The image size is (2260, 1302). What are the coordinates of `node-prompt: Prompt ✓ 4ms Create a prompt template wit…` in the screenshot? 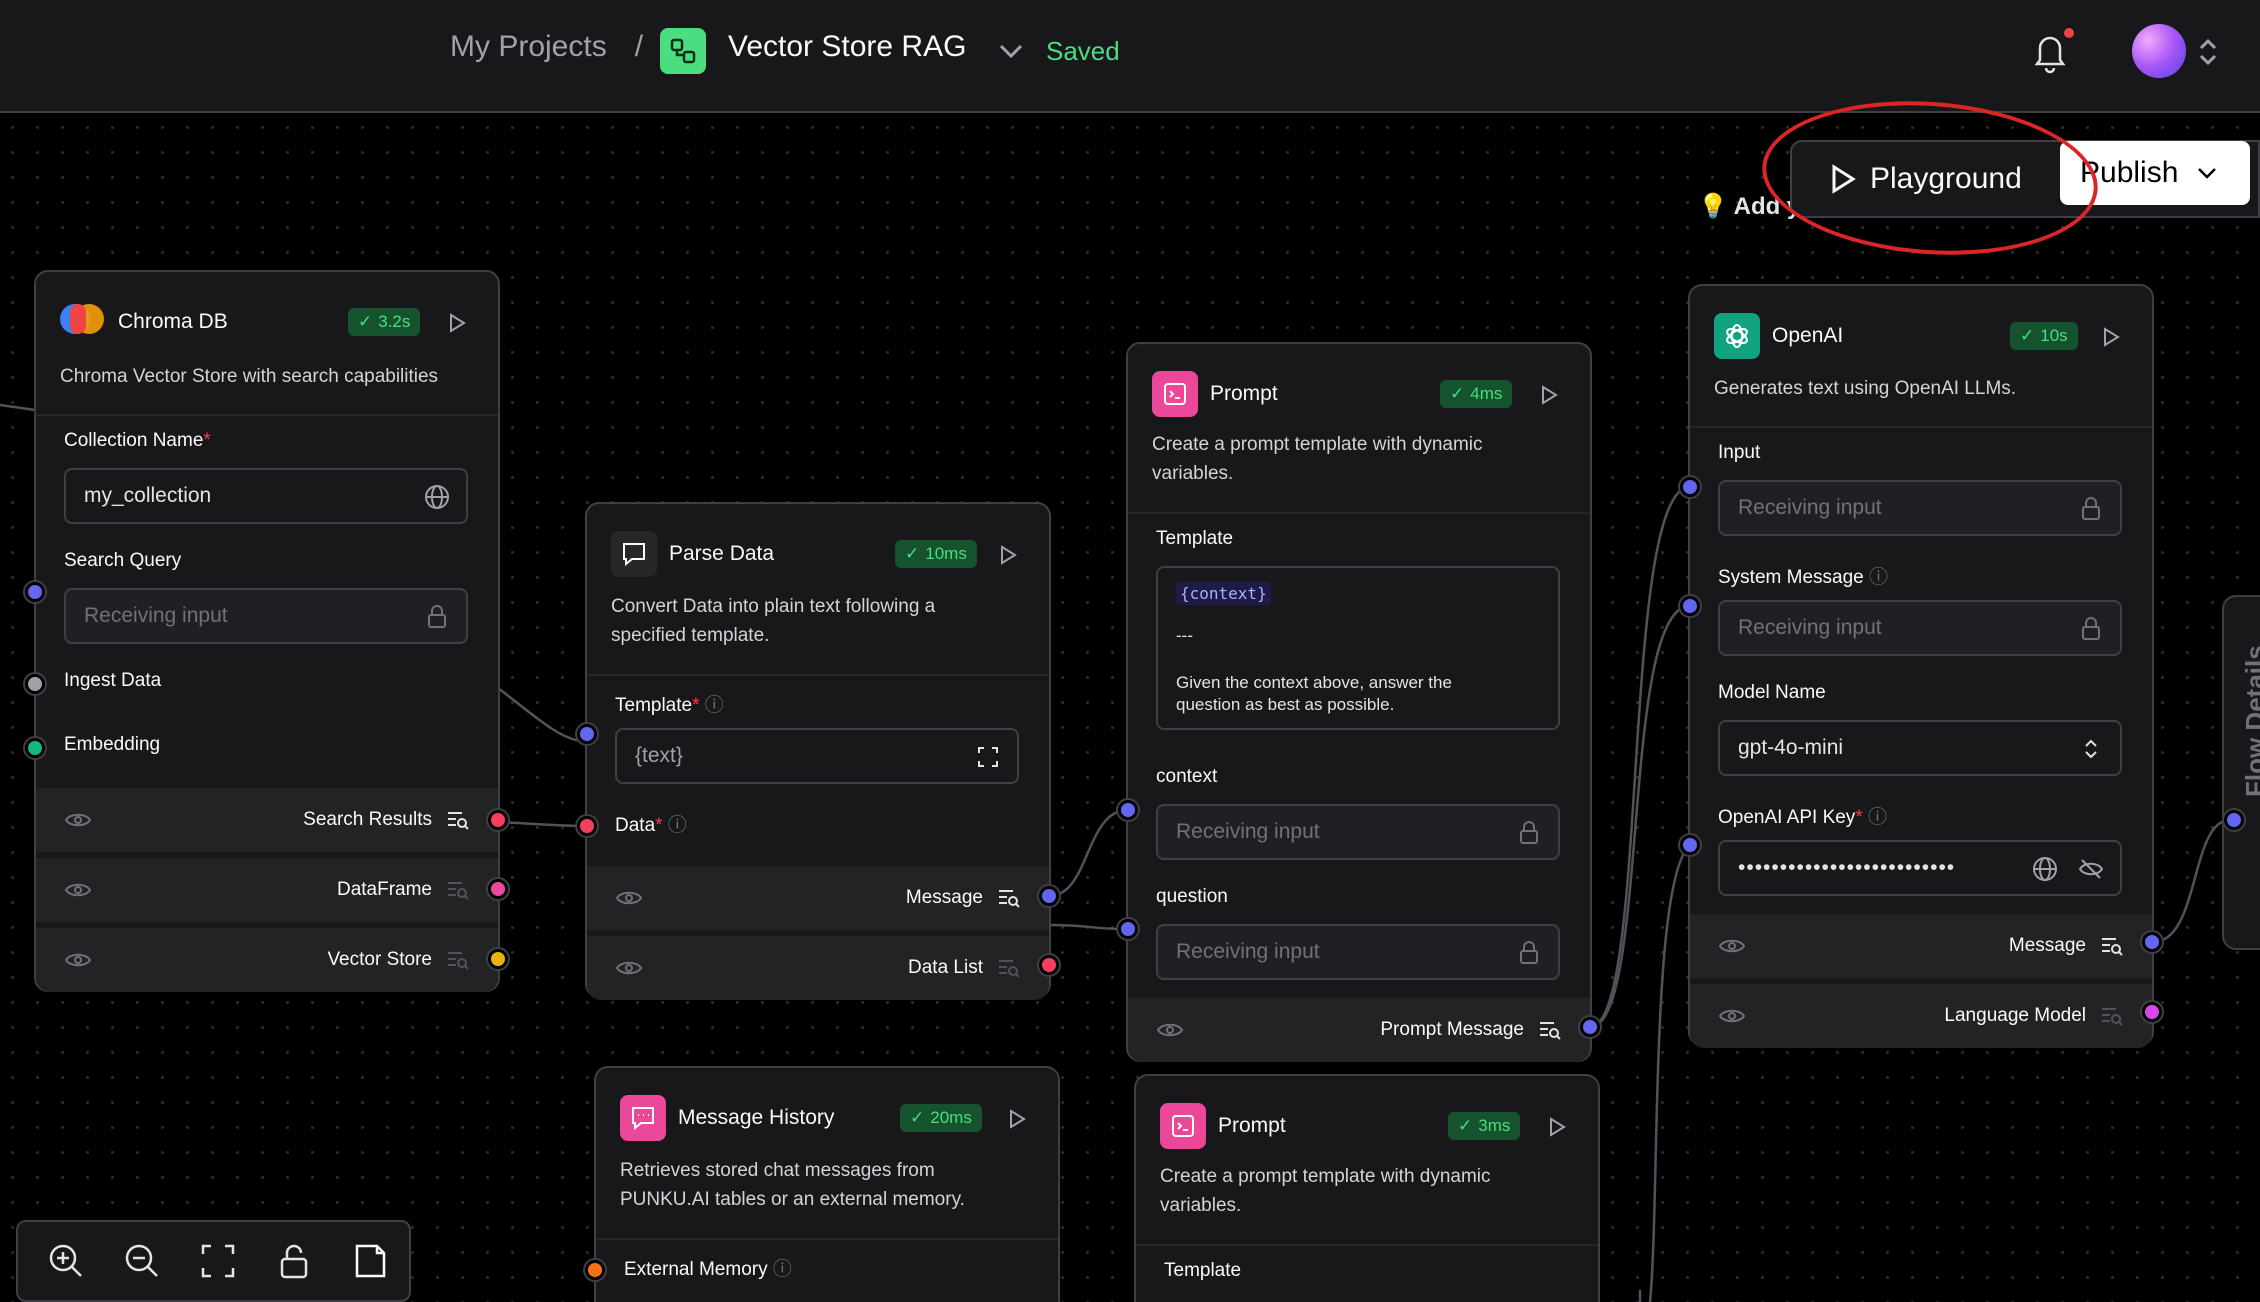 It's located at (1359, 702).